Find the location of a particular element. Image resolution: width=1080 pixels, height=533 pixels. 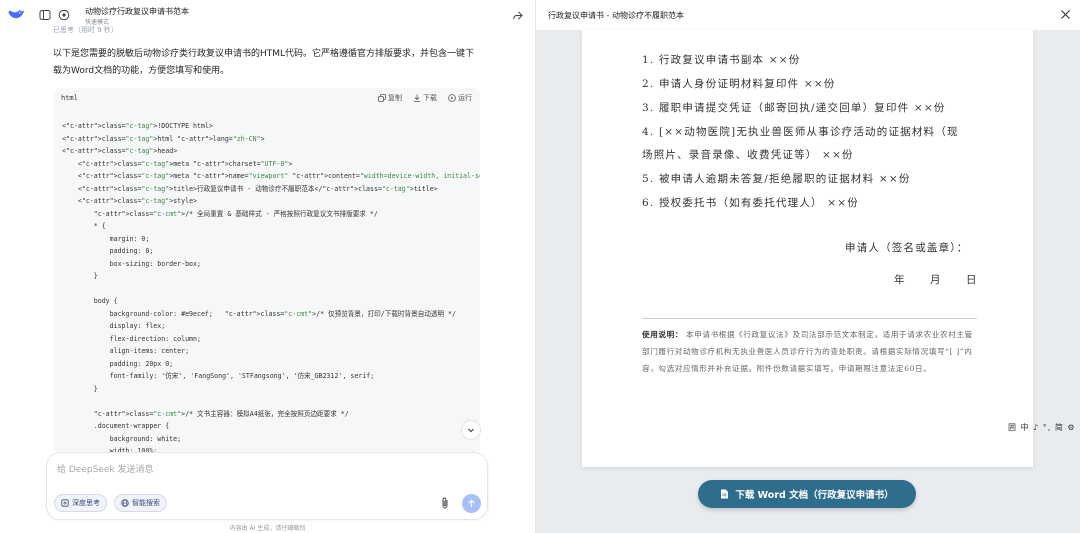

code-line: padding: 20px 0; is located at coordinates (118, 363).